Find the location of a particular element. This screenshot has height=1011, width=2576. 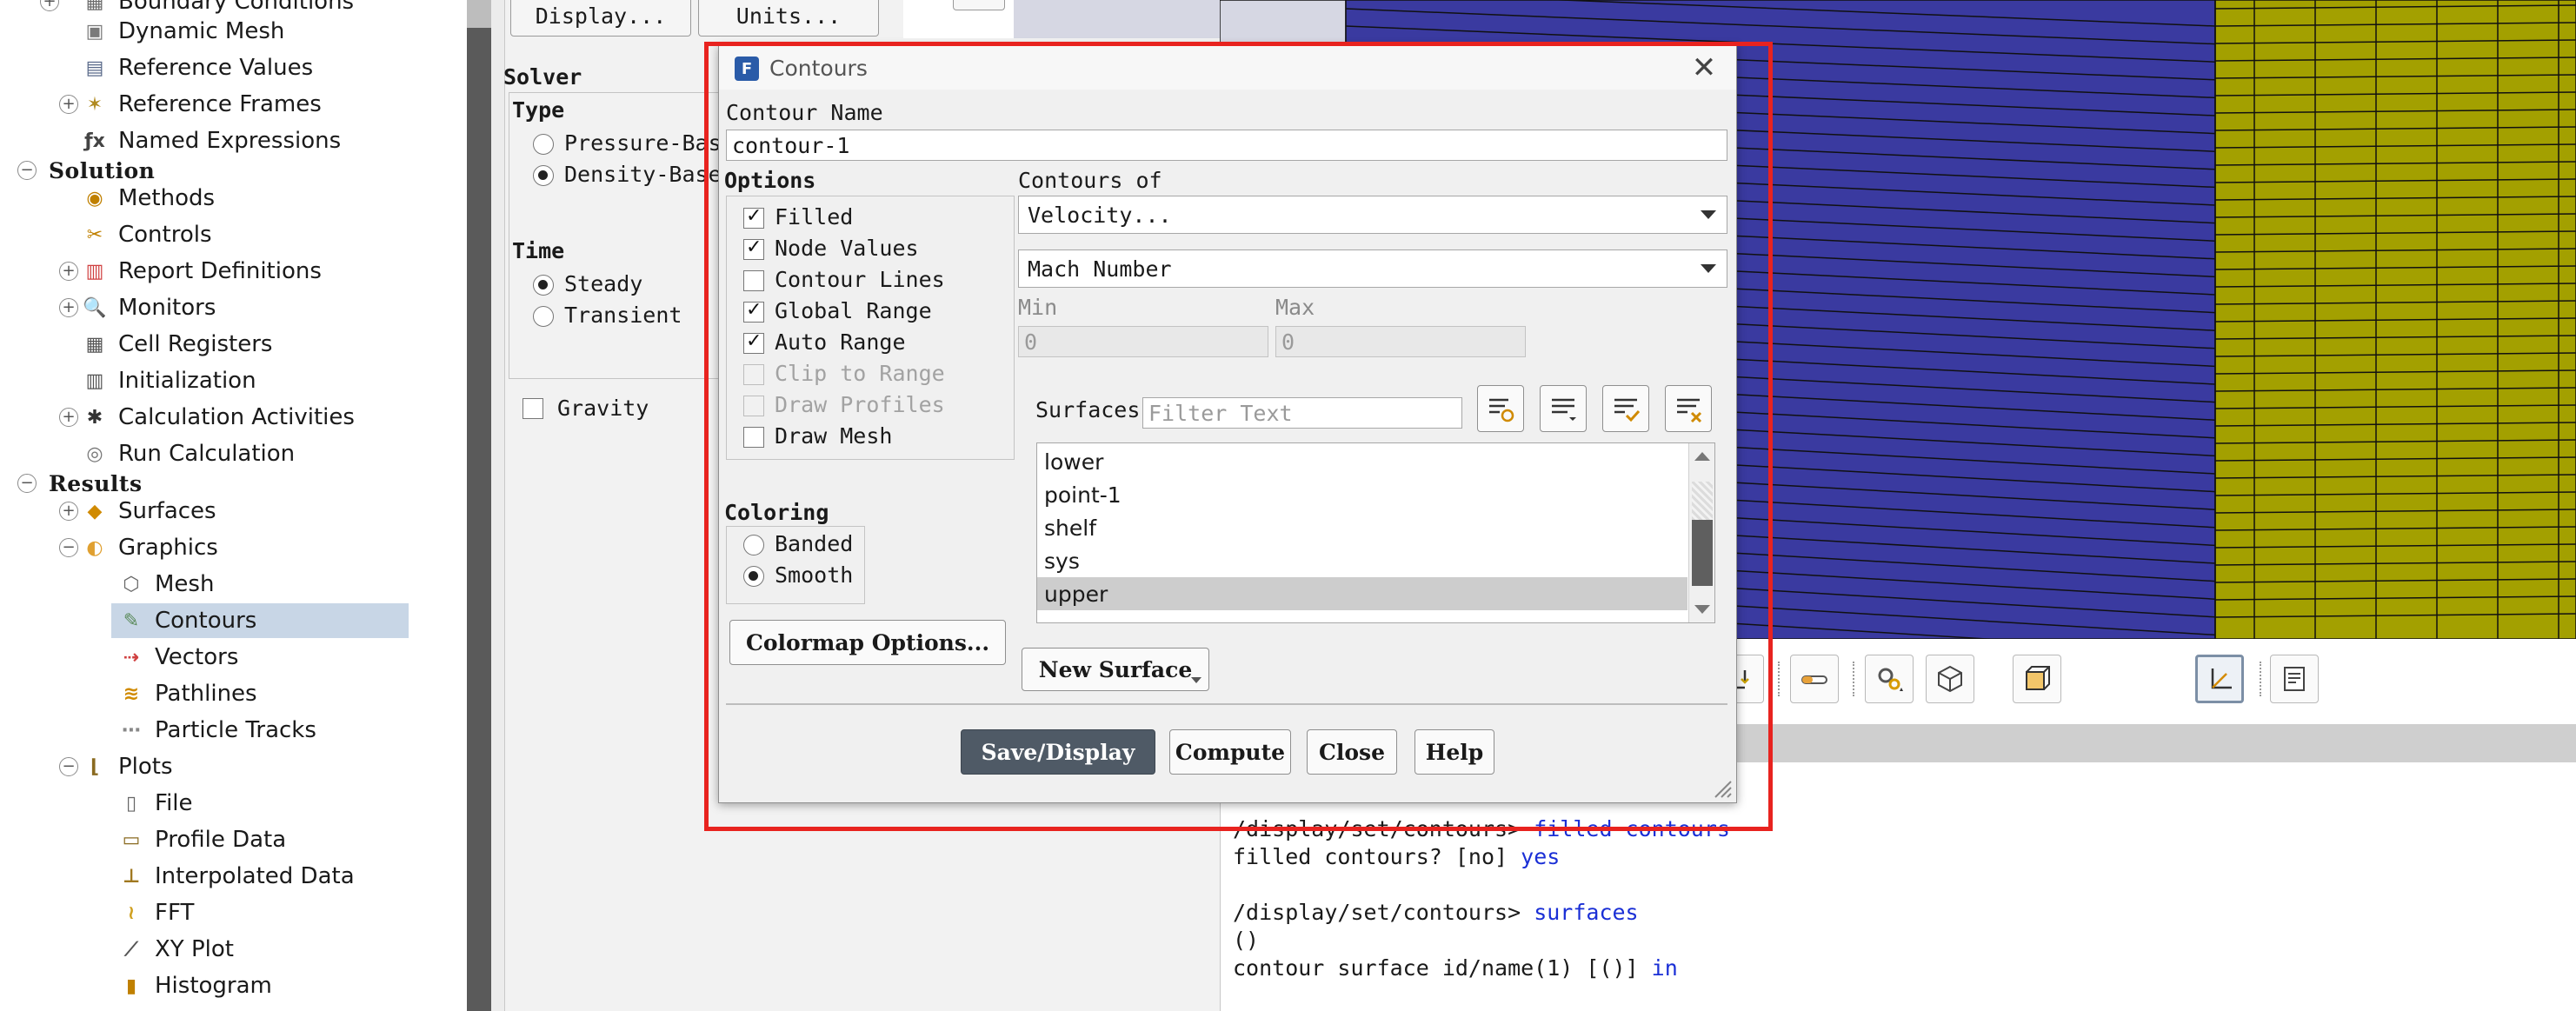

option-checkbox-draw-mesh is located at coordinates (753, 437).